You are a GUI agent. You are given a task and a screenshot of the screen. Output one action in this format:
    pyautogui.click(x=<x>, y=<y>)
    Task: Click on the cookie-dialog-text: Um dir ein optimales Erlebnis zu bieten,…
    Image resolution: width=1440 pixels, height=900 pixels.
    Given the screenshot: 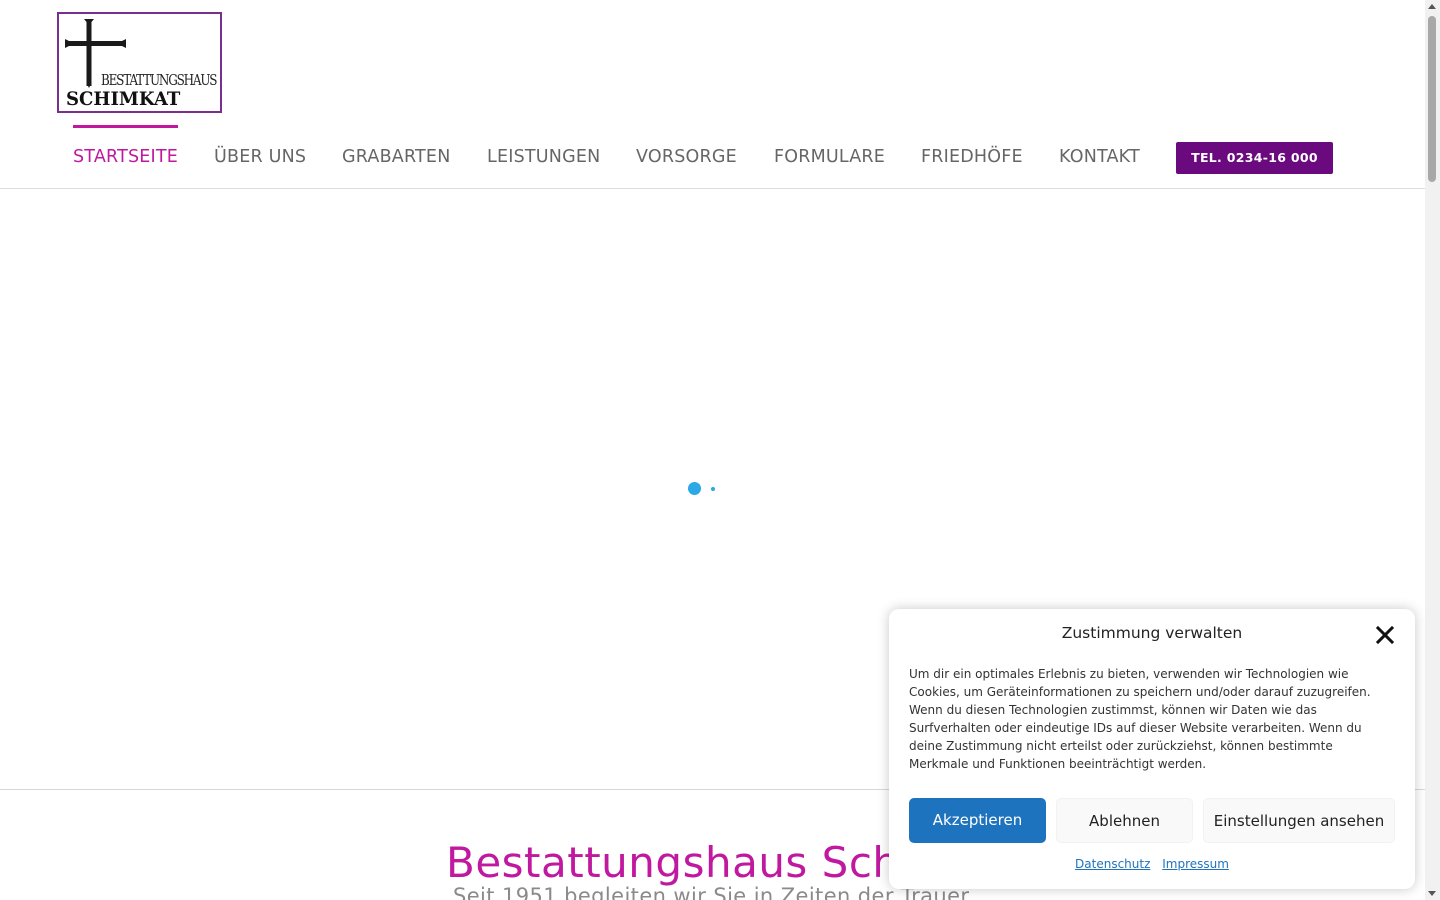 What is the action you would take?
    pyautogui.click(x=1140, y=719)
    